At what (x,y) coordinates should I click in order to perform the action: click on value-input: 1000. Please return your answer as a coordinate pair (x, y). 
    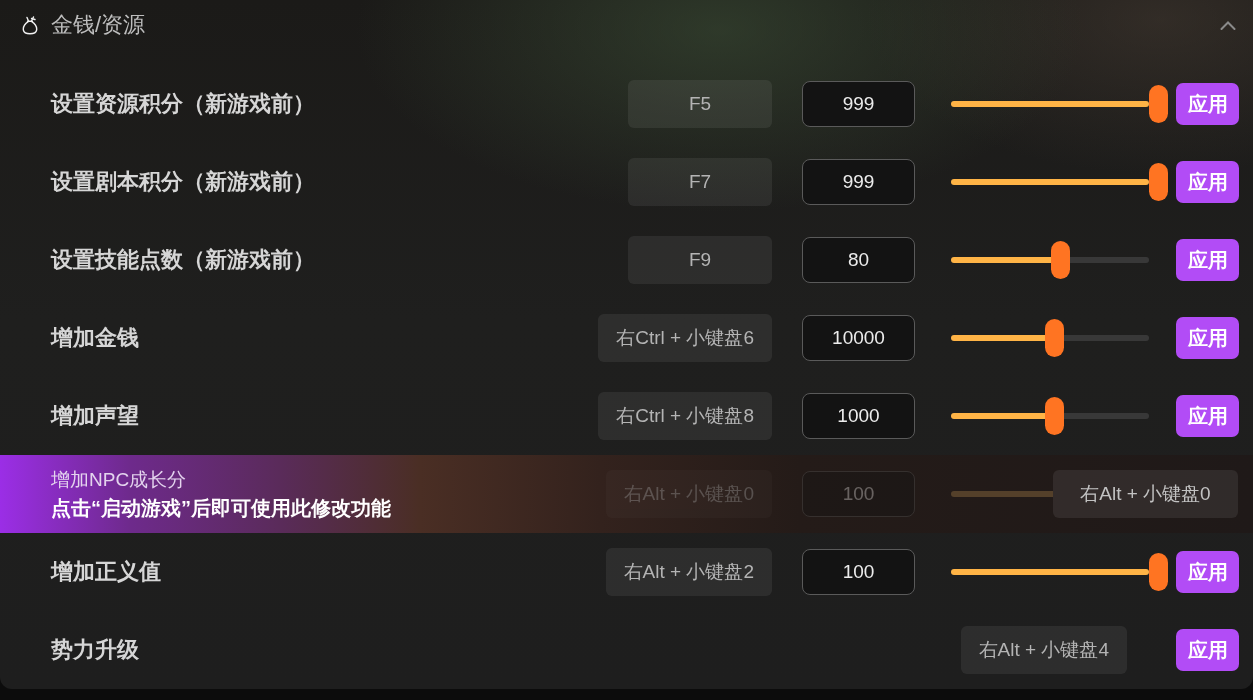
    Looking at the image, I should click on (858, 416).